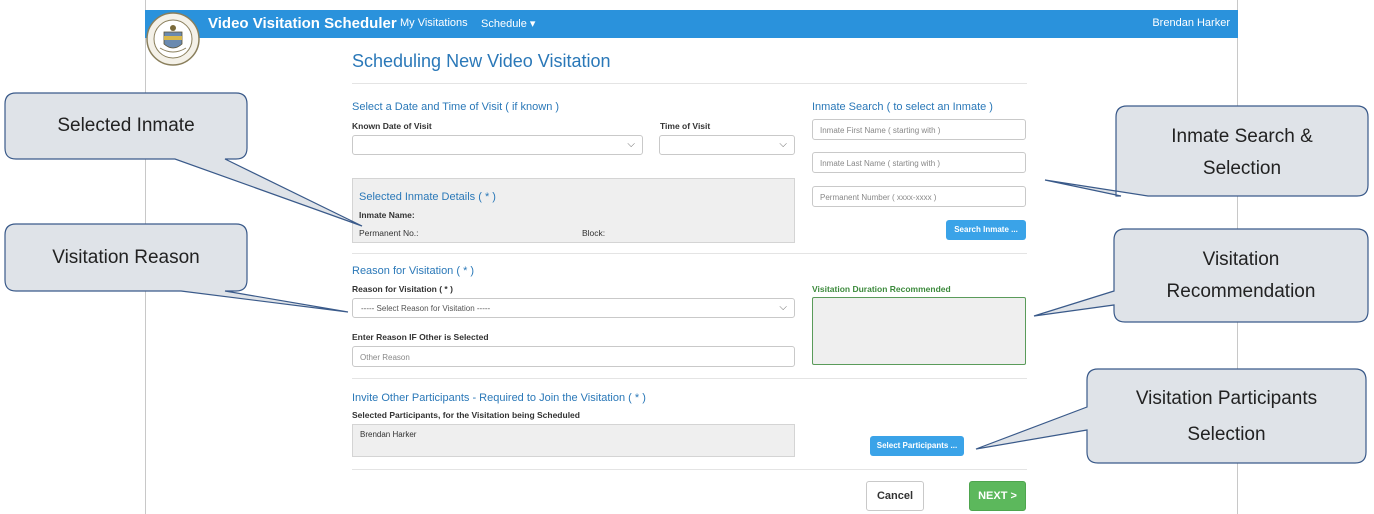 This screenshot has width=1374, height=514. What do you see at coordinates (1242, 136) in the screenshot?
I see `callout-inmate-search-text-1: Inmate Search &` at bounding box center [1242, 136].